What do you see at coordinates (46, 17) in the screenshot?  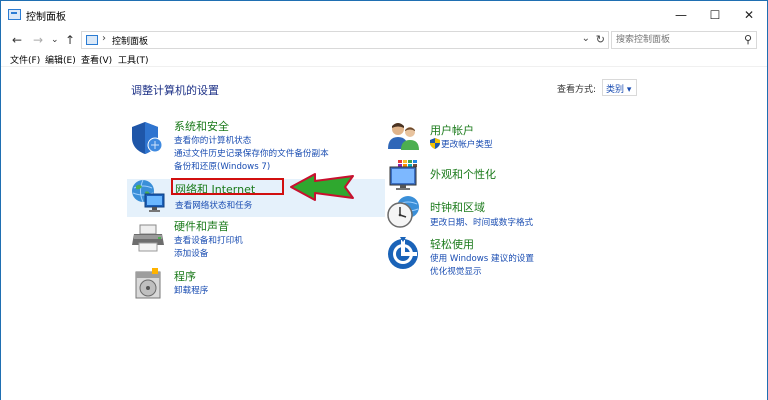 I see `window-title: 控制面板` at bounding box center [46, 17].